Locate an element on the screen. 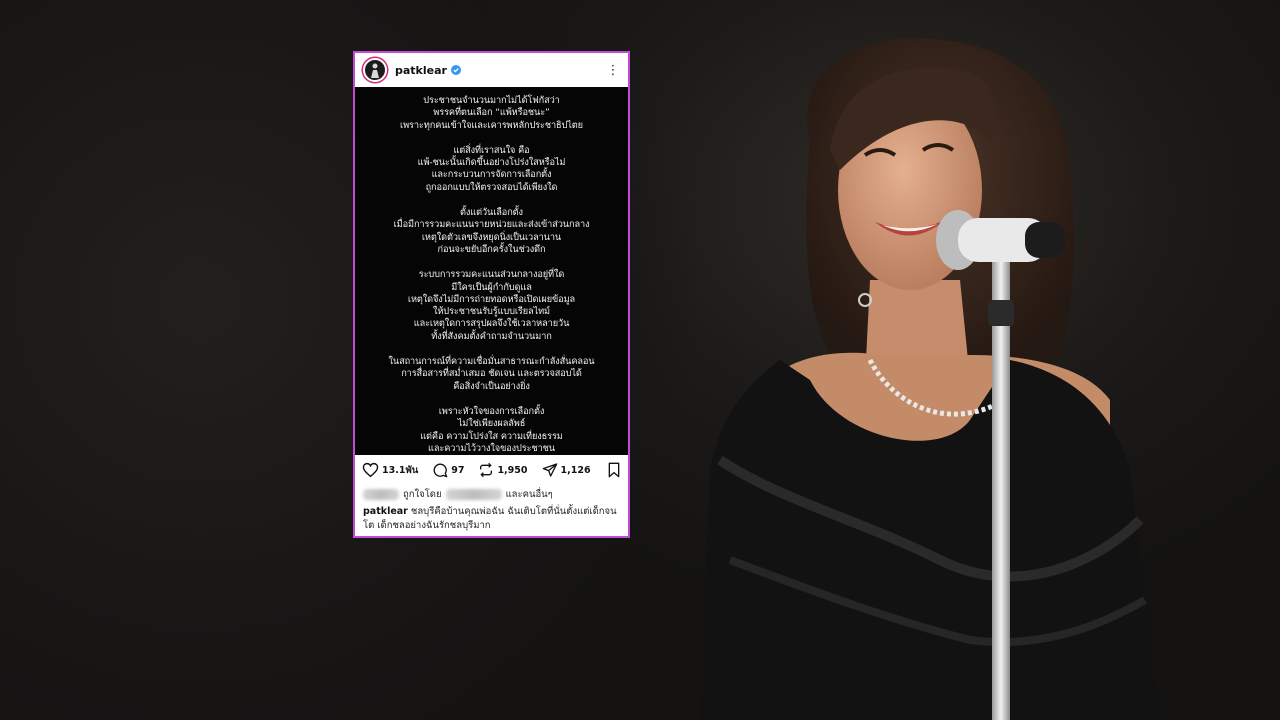  post-text-line: มีใครเป็นผู้กำกับดูแล is located at coordinates (491, 287).